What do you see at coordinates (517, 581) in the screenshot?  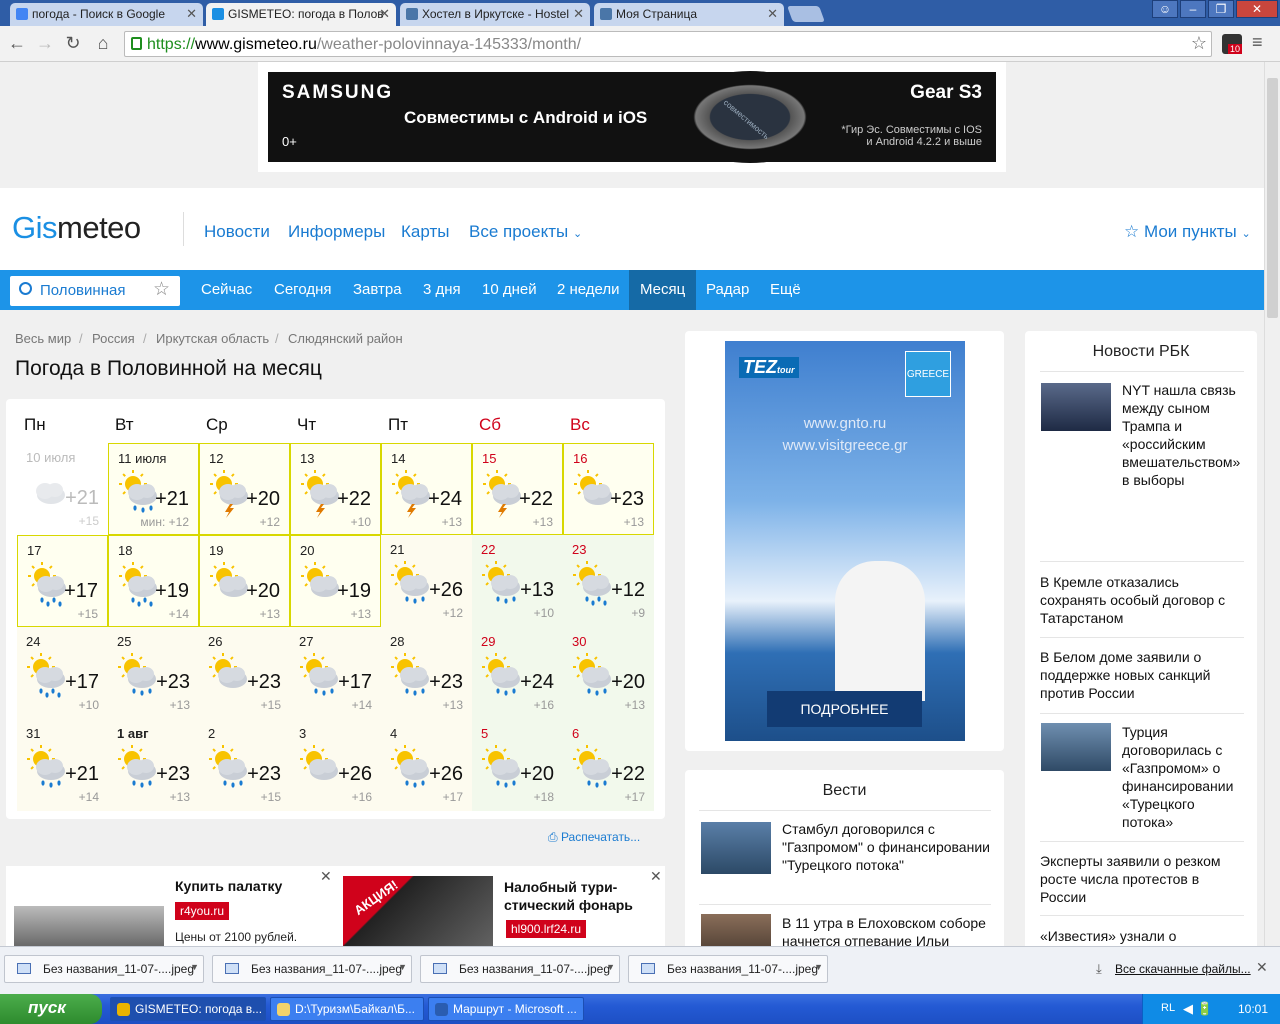 I see `day-cell: 22 +13 +10` at bounding box center [517, 581].